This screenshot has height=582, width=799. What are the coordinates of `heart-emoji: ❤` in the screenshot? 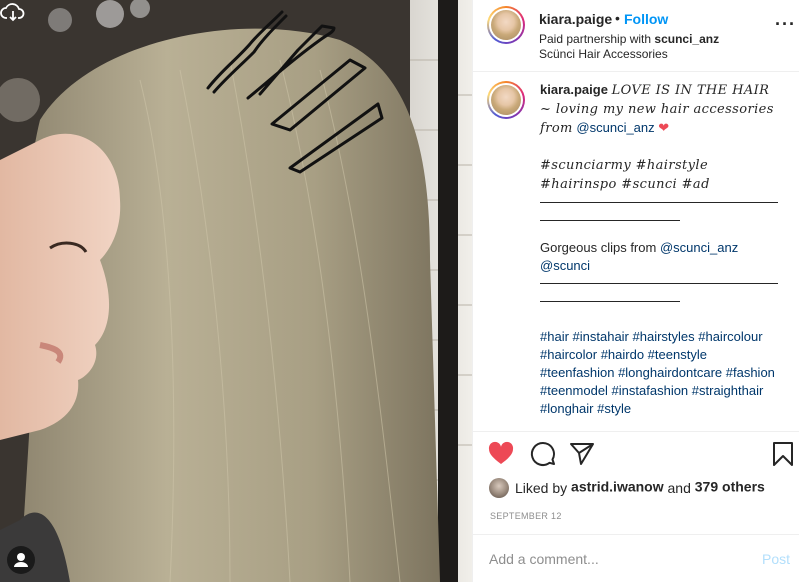 It's located at (664, 127).